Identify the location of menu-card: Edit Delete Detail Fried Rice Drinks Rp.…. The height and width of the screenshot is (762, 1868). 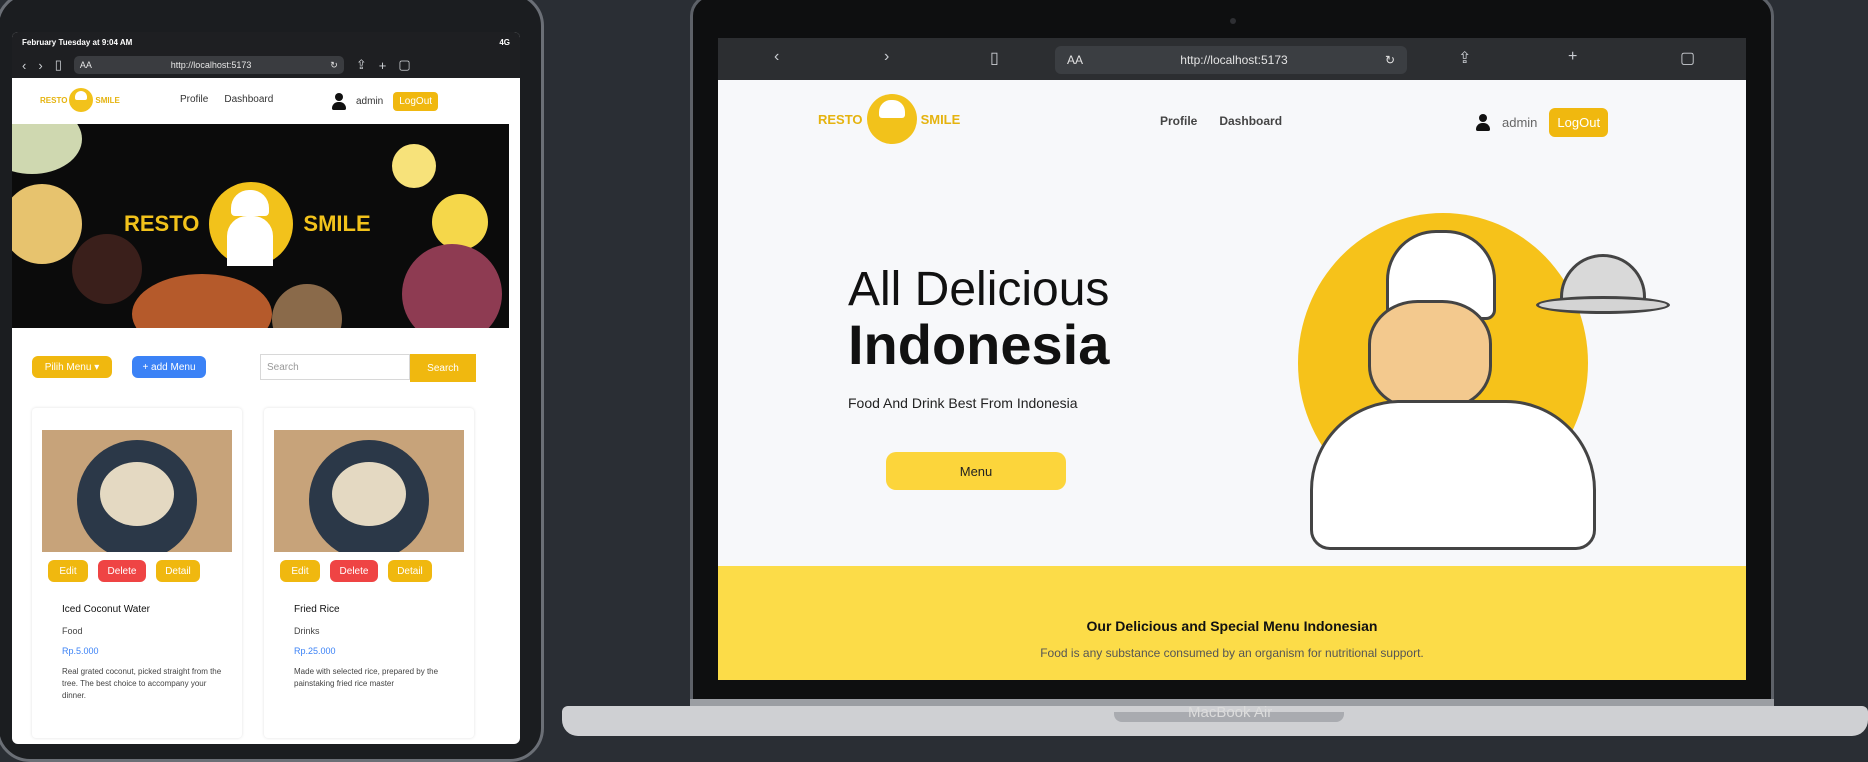
(369, 573).